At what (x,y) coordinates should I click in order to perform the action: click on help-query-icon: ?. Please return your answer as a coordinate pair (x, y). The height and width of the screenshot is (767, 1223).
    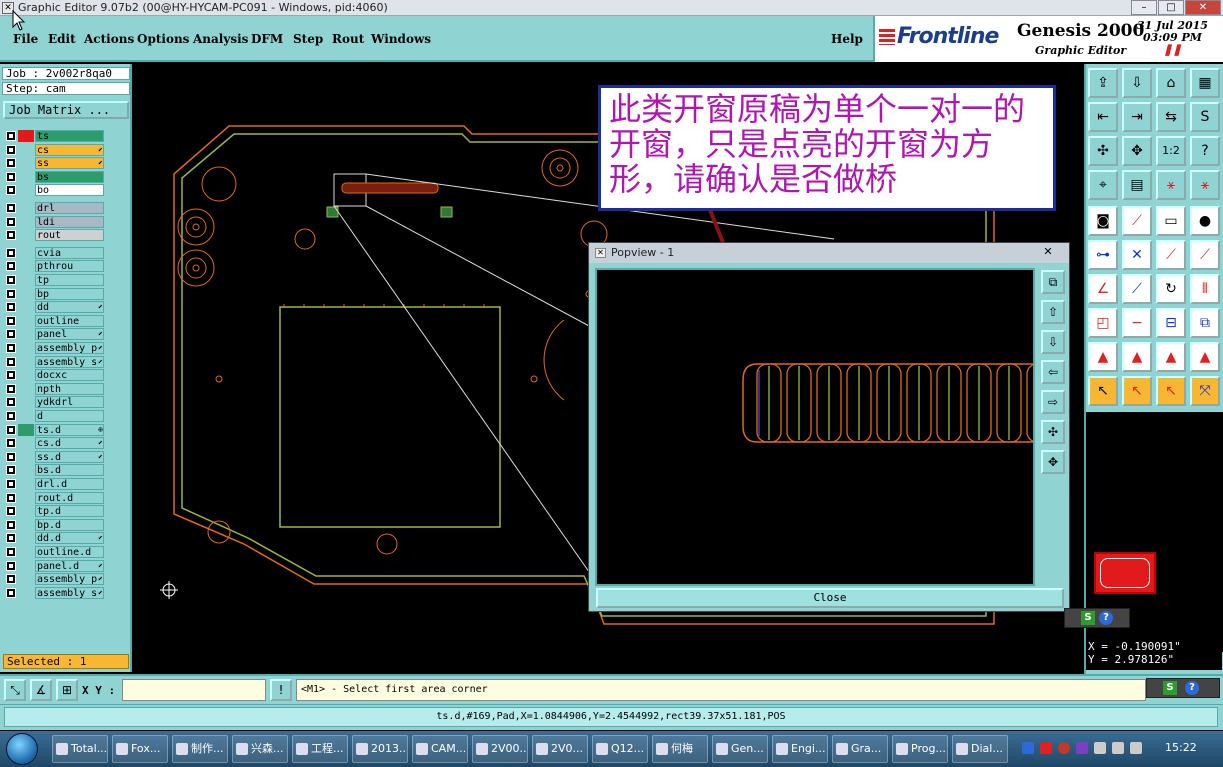
    Looking at the image, I should click on (1205, 151).